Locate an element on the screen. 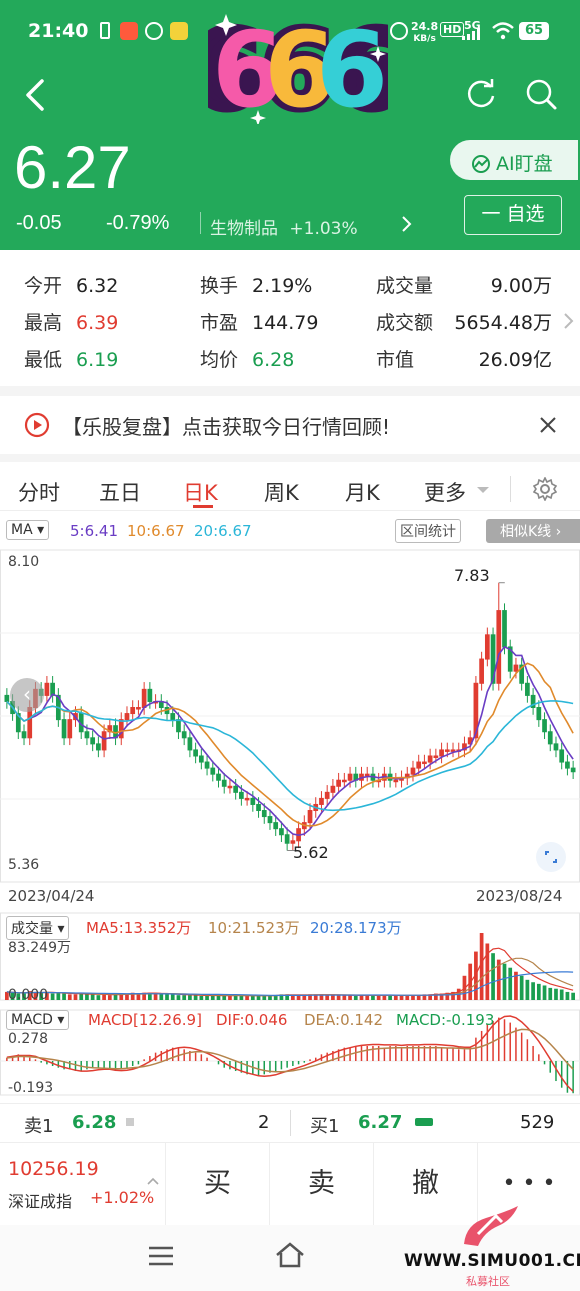  stat-value: 6.28 is located at coordinates (273, 360).